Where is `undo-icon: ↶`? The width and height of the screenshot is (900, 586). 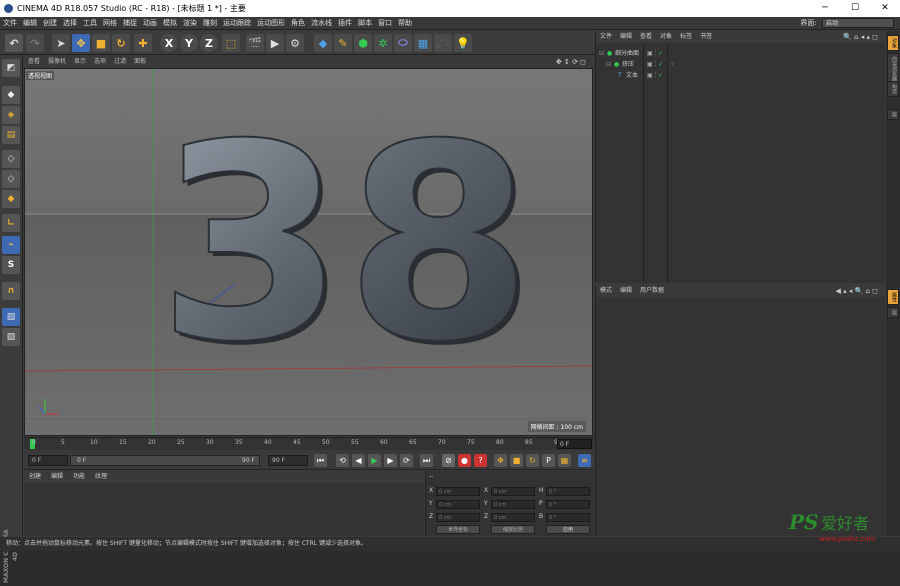 undo-icon: ↶ is located at coordinates (14, 43).